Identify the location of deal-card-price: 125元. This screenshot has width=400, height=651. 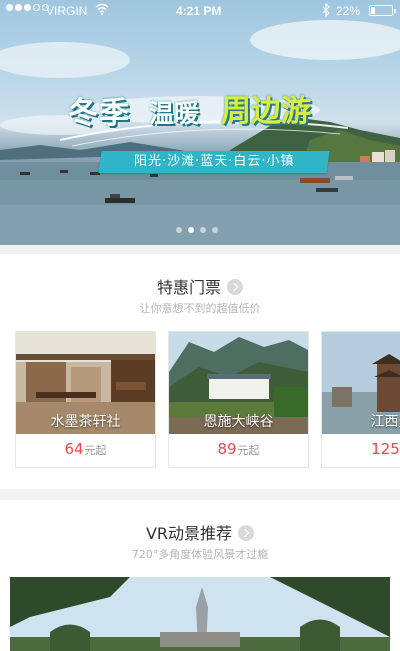
(361, 449).